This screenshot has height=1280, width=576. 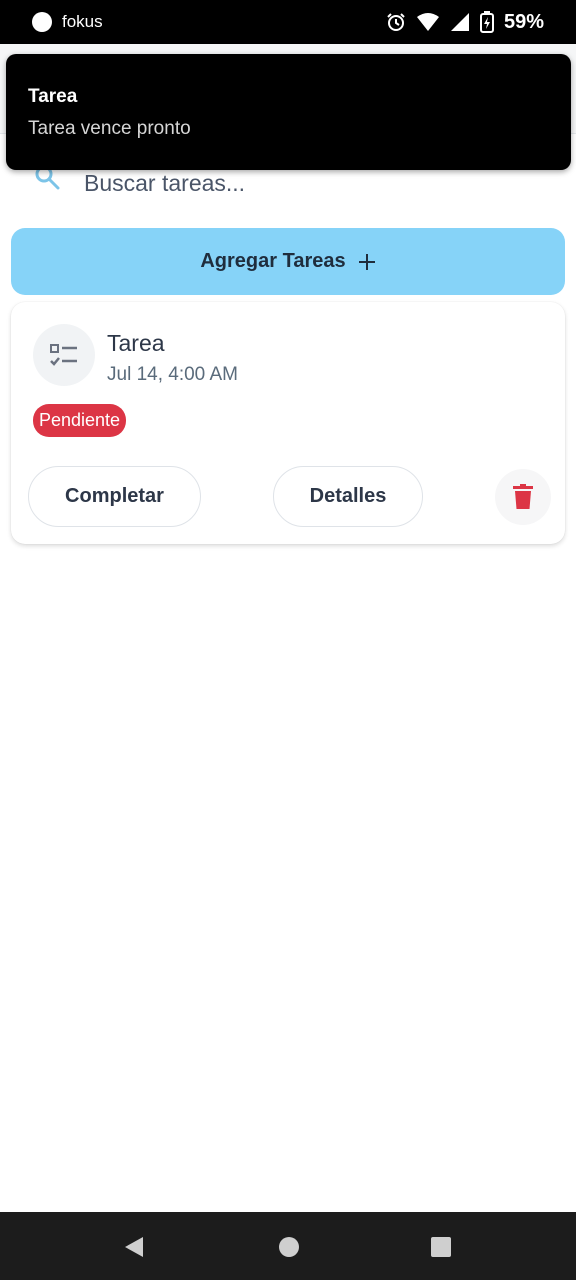 I want to click on status-right: 59%, so click(x=465, y=22).